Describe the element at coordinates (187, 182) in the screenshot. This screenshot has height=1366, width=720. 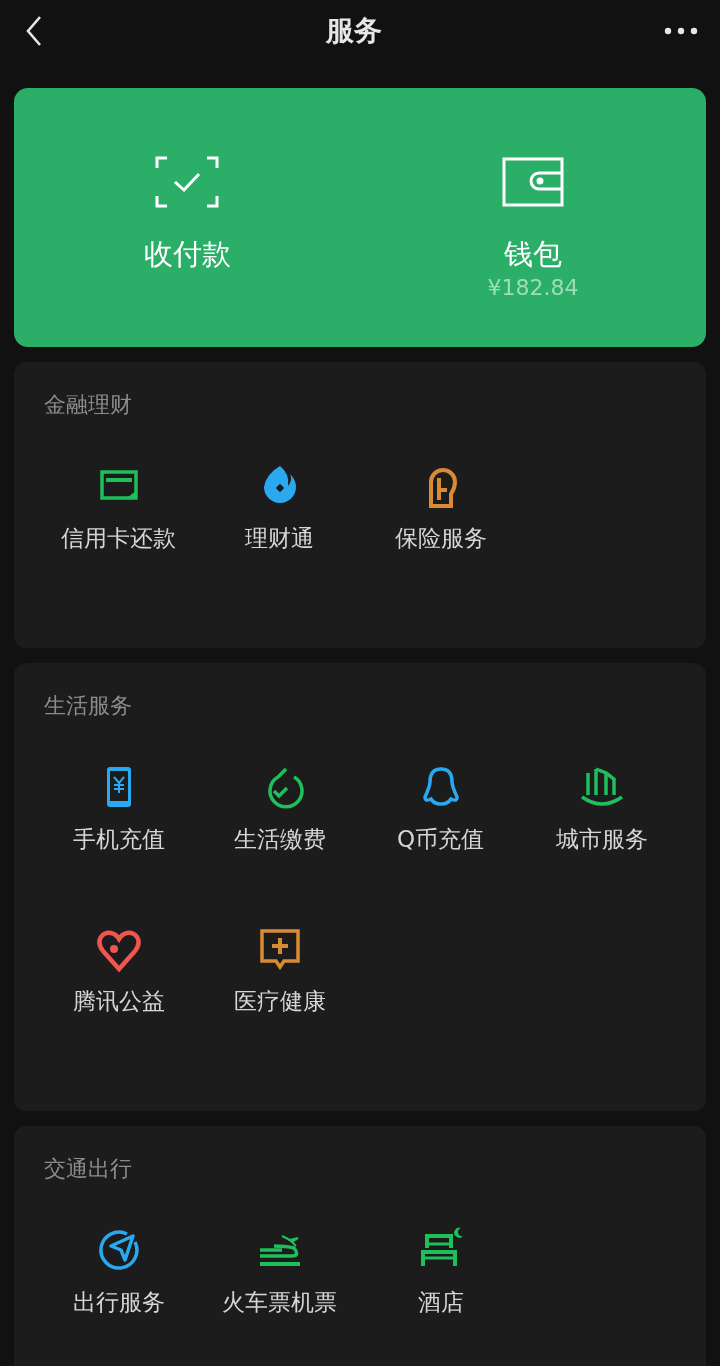
I see `scan-check-icon` at that location.